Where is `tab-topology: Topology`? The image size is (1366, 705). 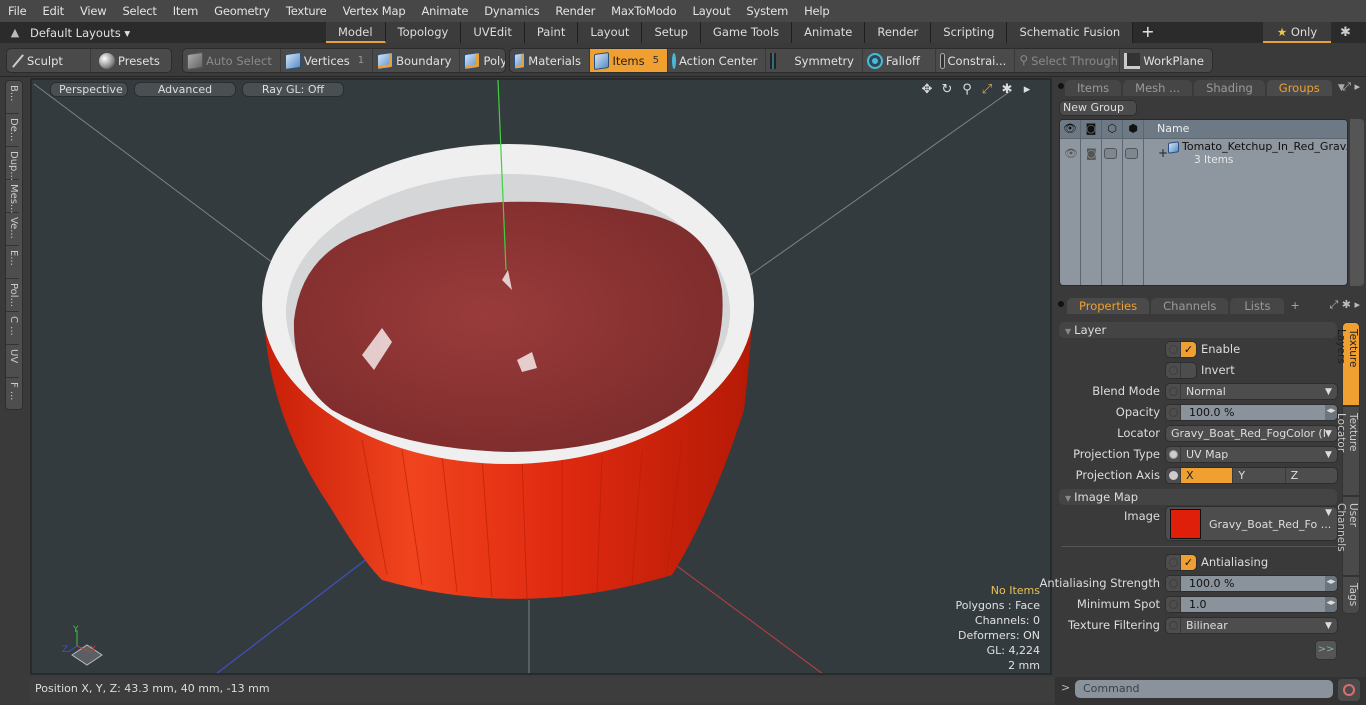
tab-topology: Topology is located at coordinates (423, 32).